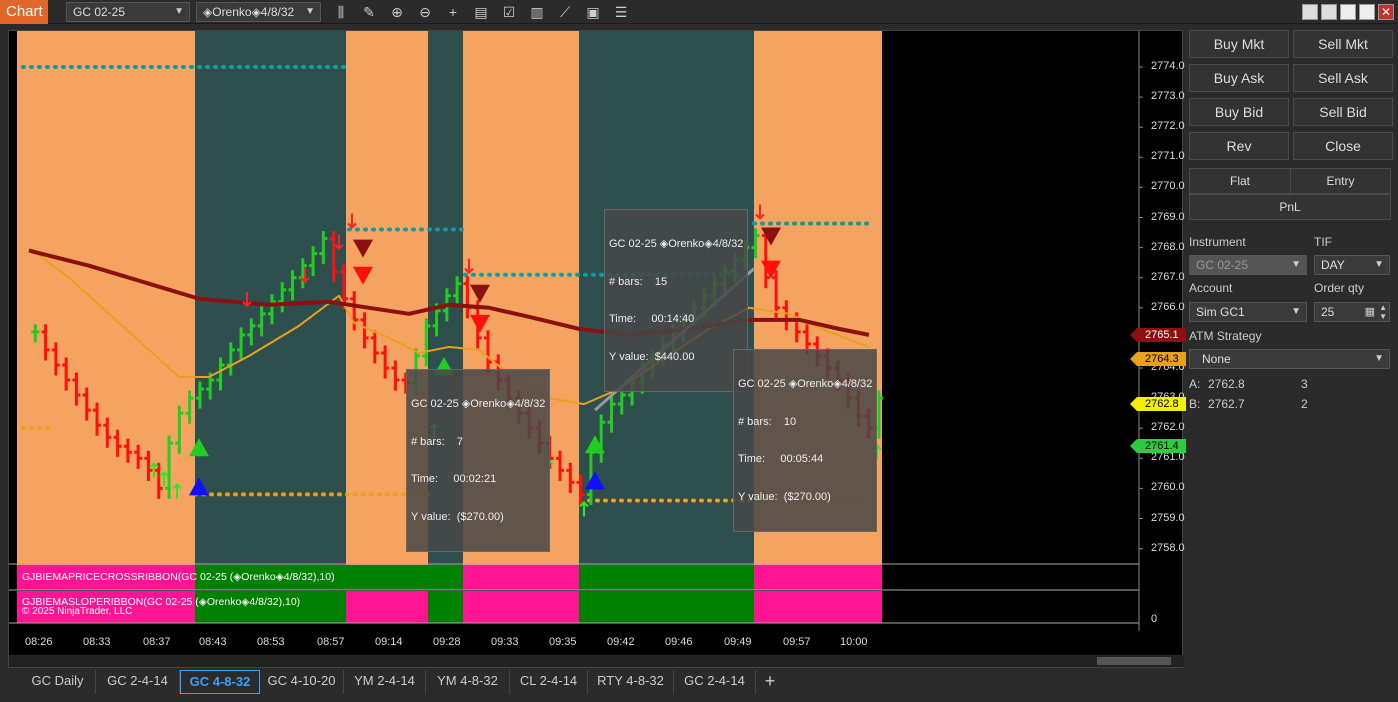 This screenshot has width=1398, height=702. What do you see at coordinates (1339, 288) in the screenshot?
I see `order-qty-label: Order qty` at bounding box center [1339, 288].